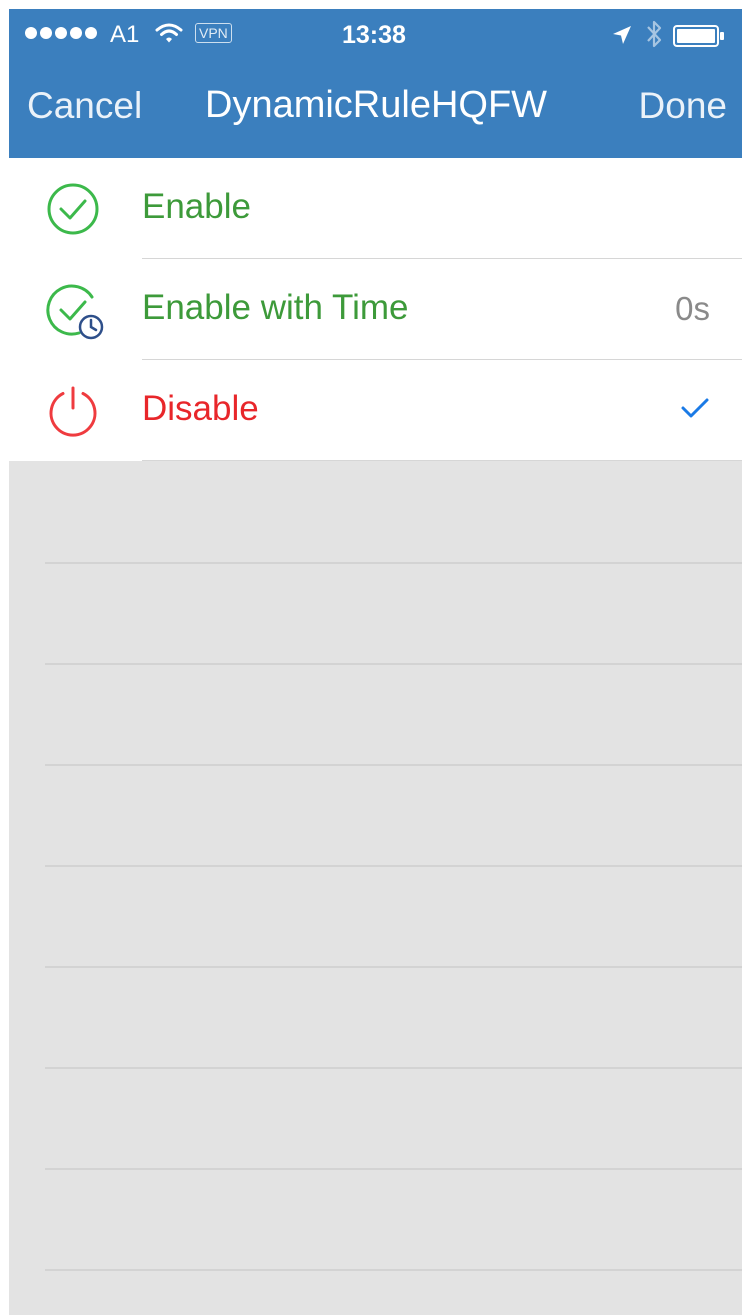 The image size is (742, 1315). Describe the element at coordinates (375, 208) in the screenshot. I see `option-enable: Enable` at that location.